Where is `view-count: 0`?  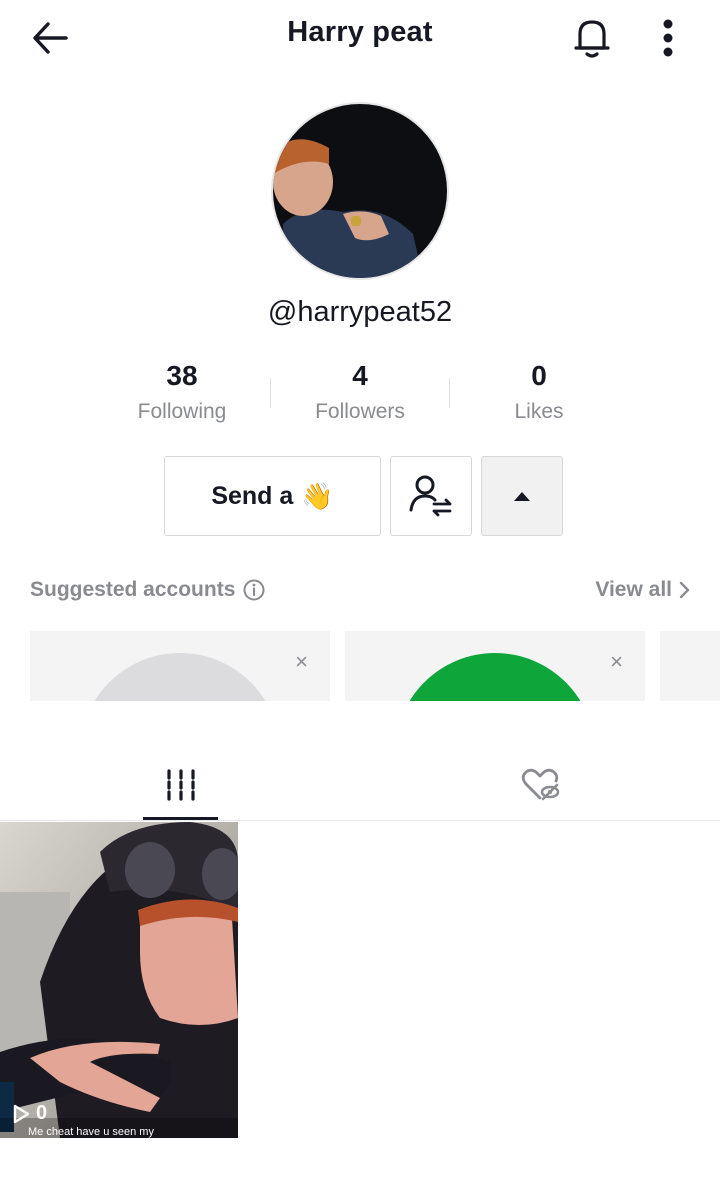
view-count: 0 is located at coordinates (42, 1113).